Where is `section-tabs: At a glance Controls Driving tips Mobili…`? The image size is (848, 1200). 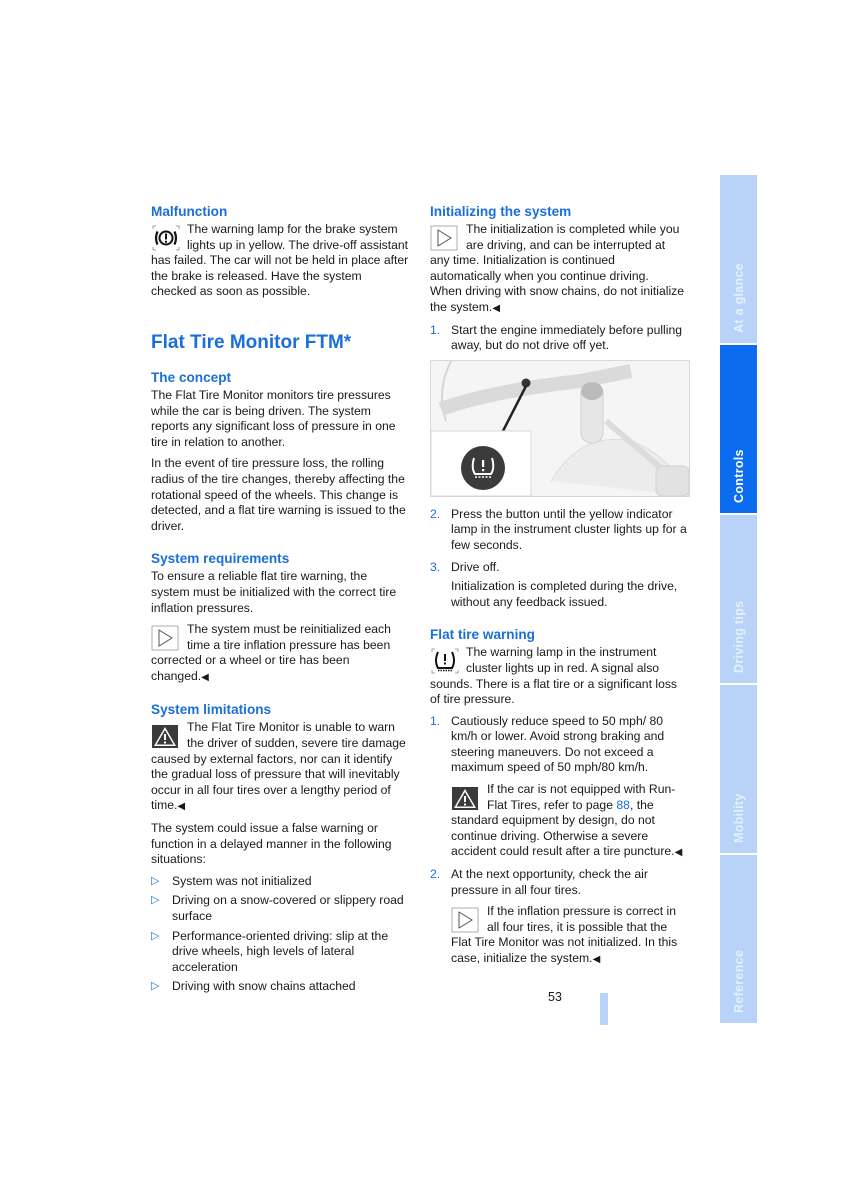
section-tabs: At a glance Controls Driving tips Mobili… is located at coordinates (738, 600).